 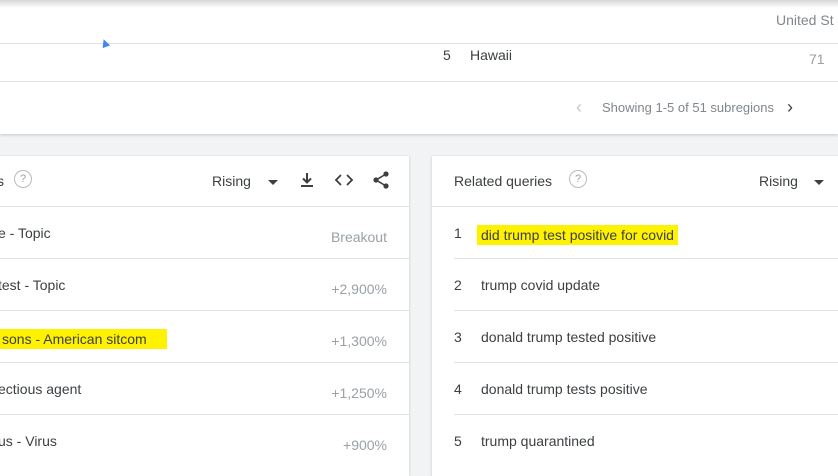 What do you see at coordinates (105, 43) in the screenshot?
I see `map-marker` at bounding box center [105, 43].